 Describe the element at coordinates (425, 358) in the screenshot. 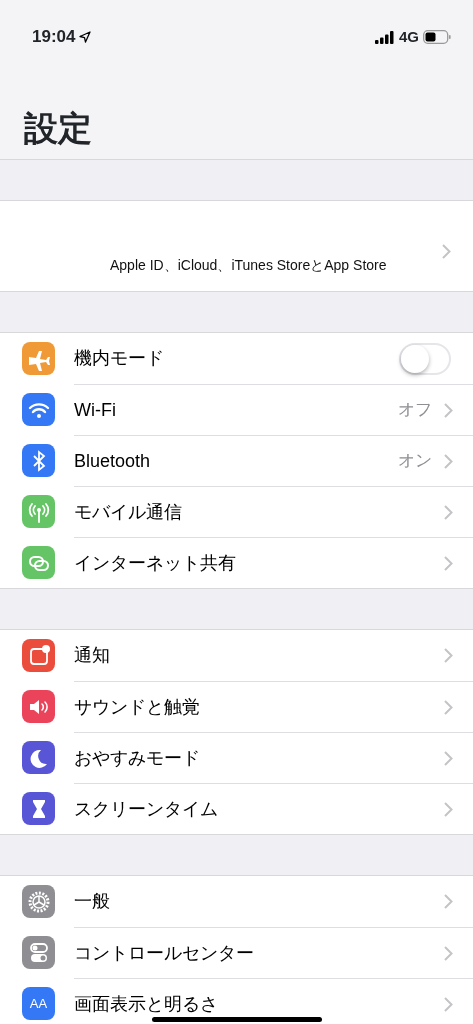

I see `toggle-switch` at that location.